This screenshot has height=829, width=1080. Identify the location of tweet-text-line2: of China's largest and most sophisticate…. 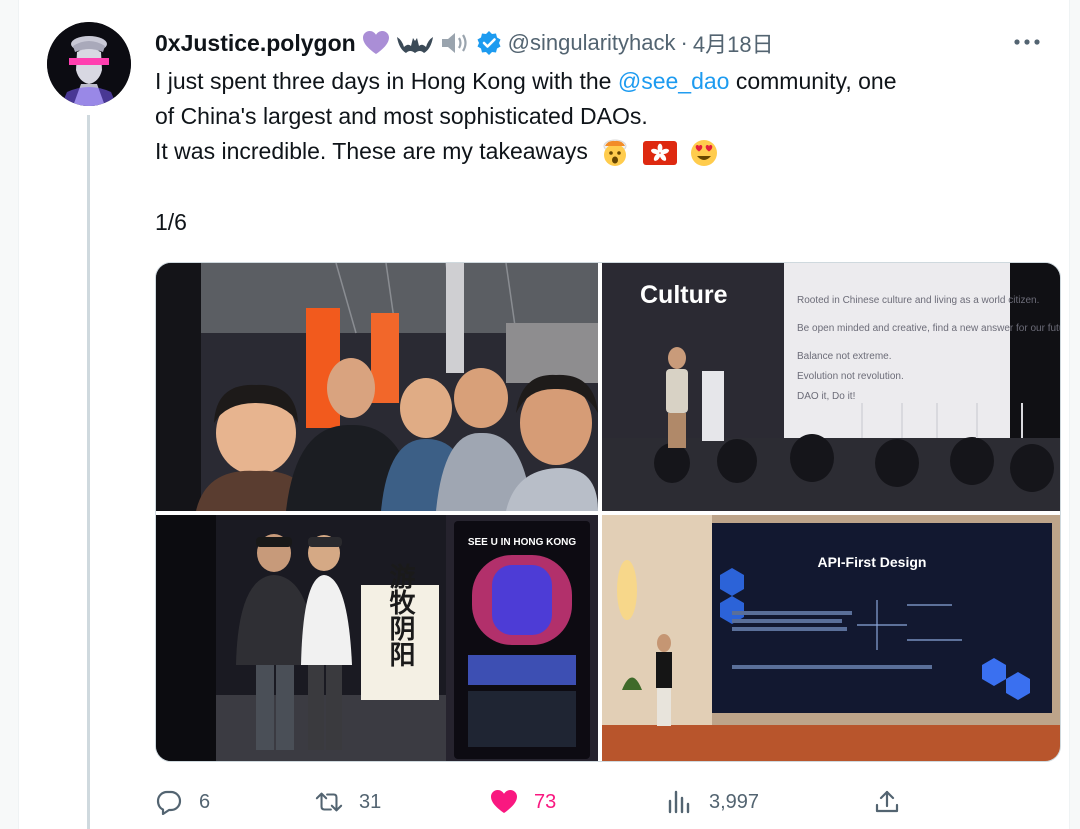
(401, 116).